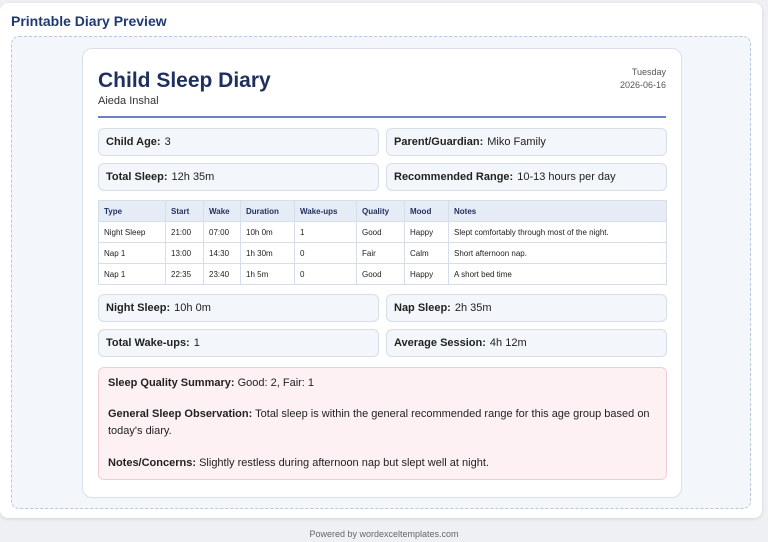 This screenshot has height=542, width=768. I want to click on cell-type: Night Sleep, so click(132, 232).